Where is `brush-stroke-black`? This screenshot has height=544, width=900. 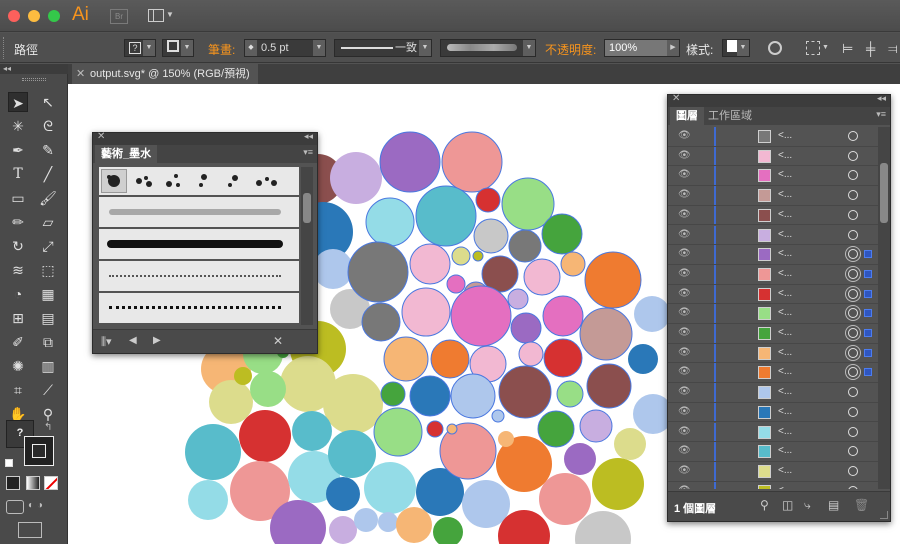 brush-stroke-black is located at coordinates (199, 244).